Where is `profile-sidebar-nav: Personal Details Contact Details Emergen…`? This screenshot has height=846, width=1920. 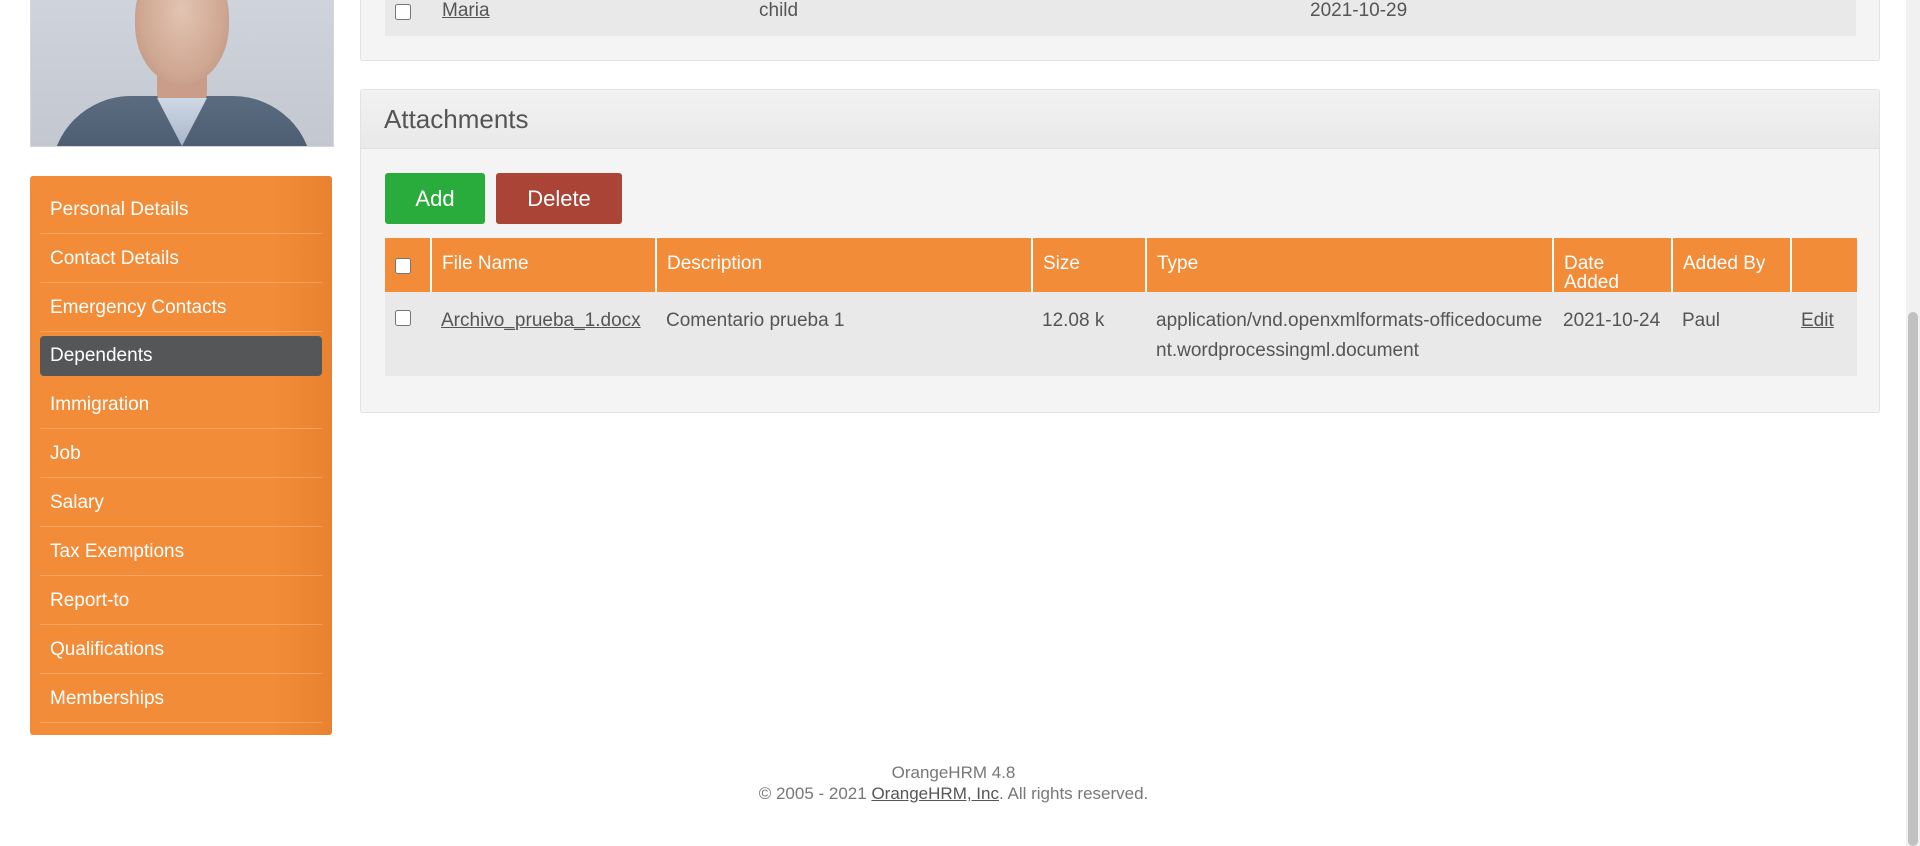
profile-sidebar-nav: Personal Details Contact Details Emergen… is located at coordinates (181, 455).